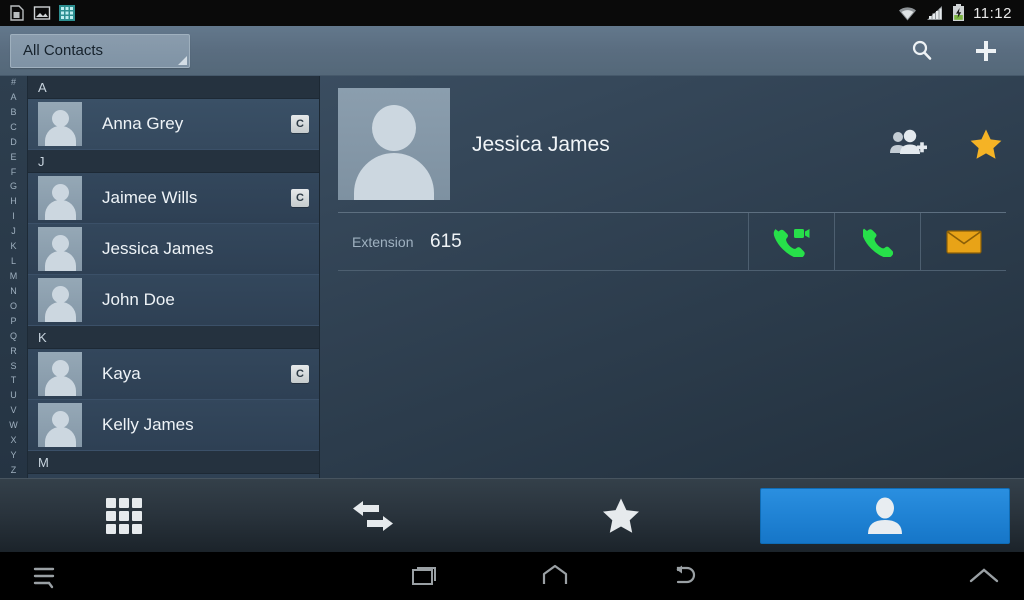 The height and width of the screenshot is (600, 1024). I want to click on back-icon, so click(686, 574).